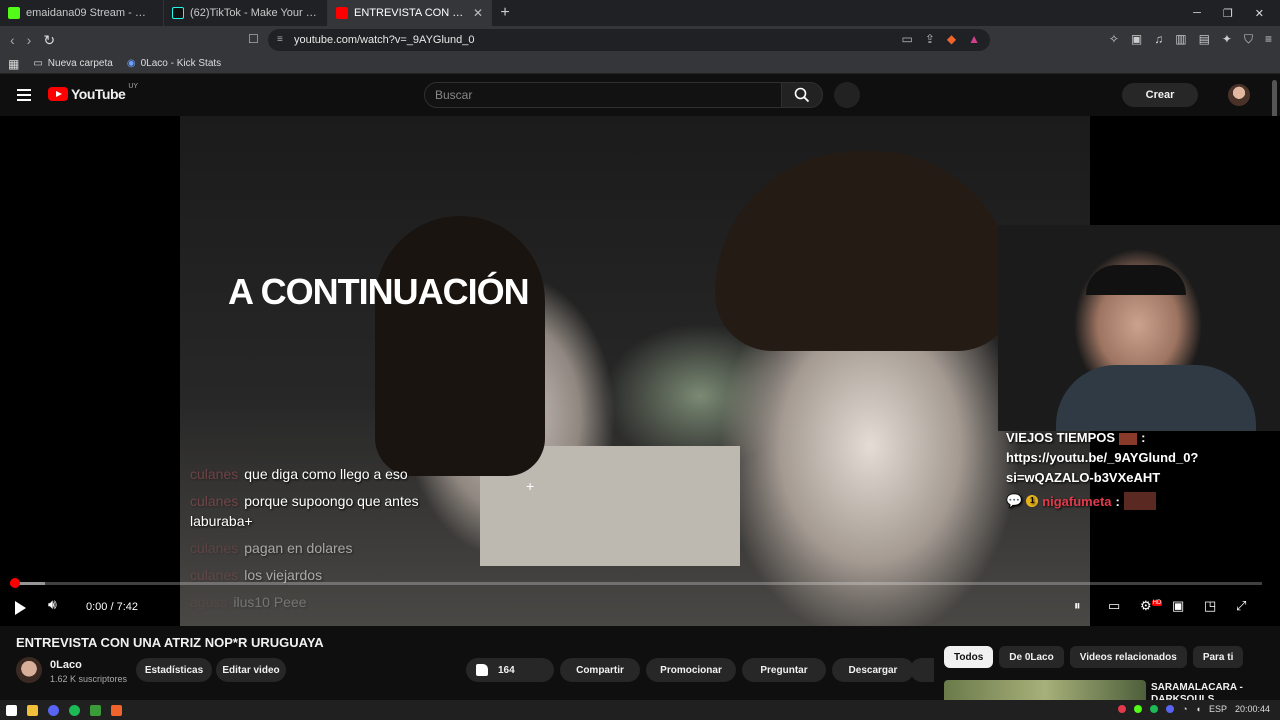 Image resolution: width=1280 pixels, height=720 pixels. I want to click on share-button: Compartir, so click(600, 670).